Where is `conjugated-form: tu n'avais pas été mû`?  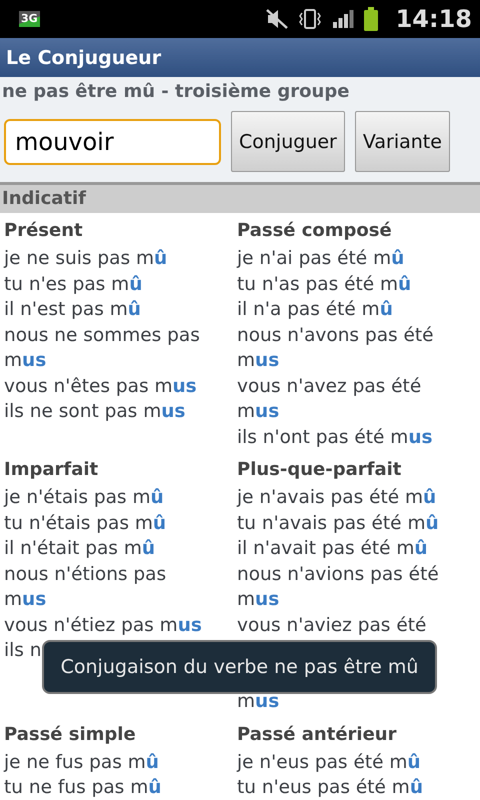
conjugated-form: tu n'avais pas été mû is located at coordinates (338, 524).